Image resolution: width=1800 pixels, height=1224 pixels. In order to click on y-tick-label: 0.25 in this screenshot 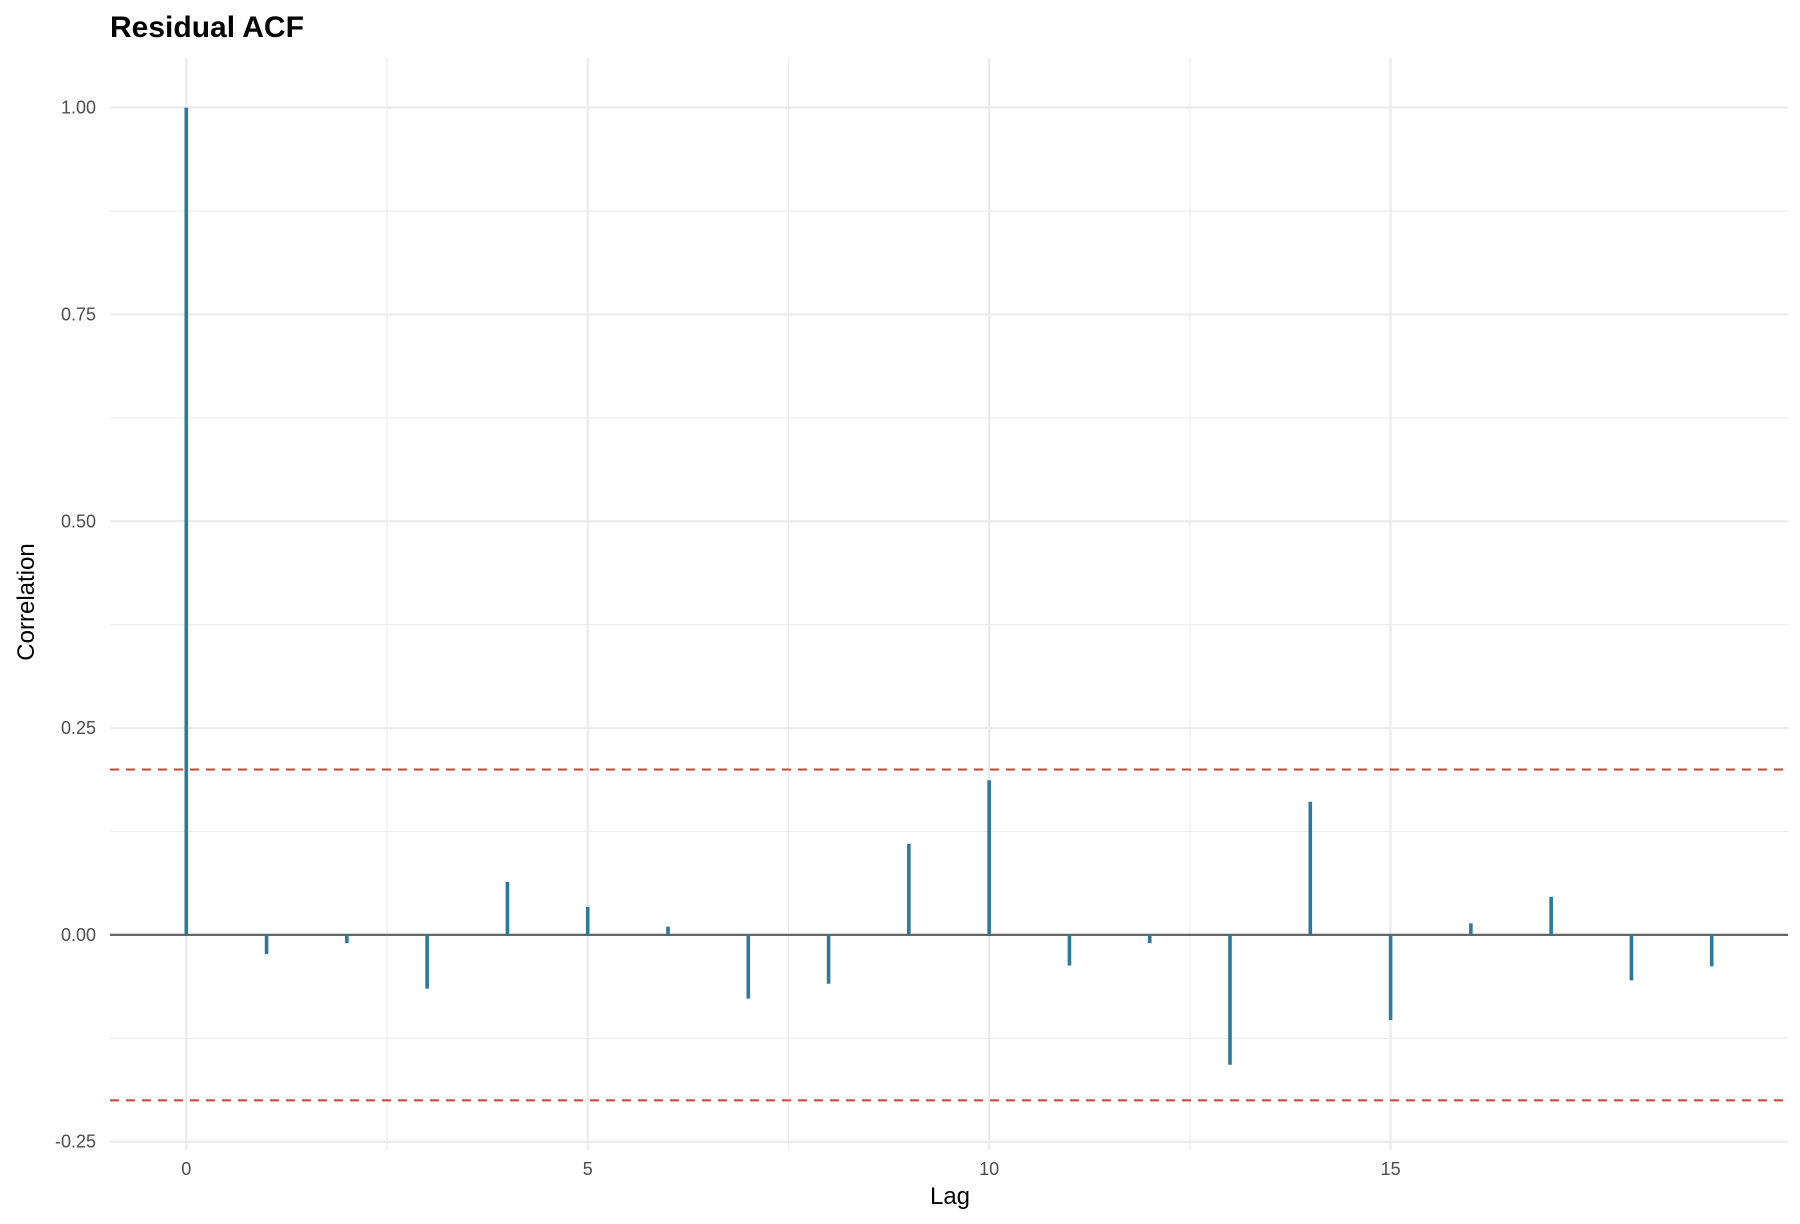, I will do `click(78, 728)`.